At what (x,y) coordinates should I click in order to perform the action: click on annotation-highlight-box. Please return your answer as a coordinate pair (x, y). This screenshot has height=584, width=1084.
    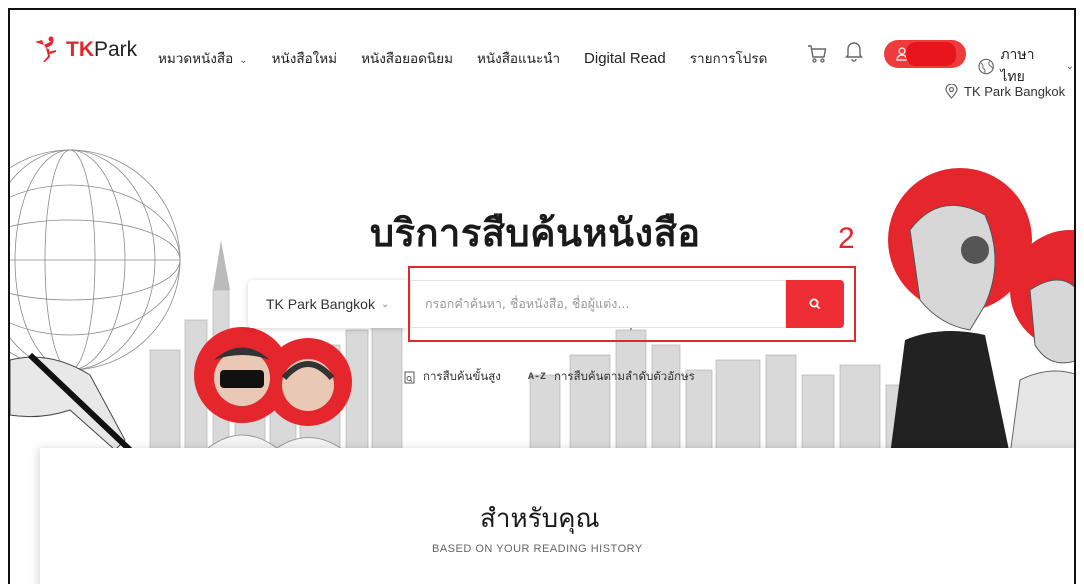
    Looking at the image, I should click on (632, 304).